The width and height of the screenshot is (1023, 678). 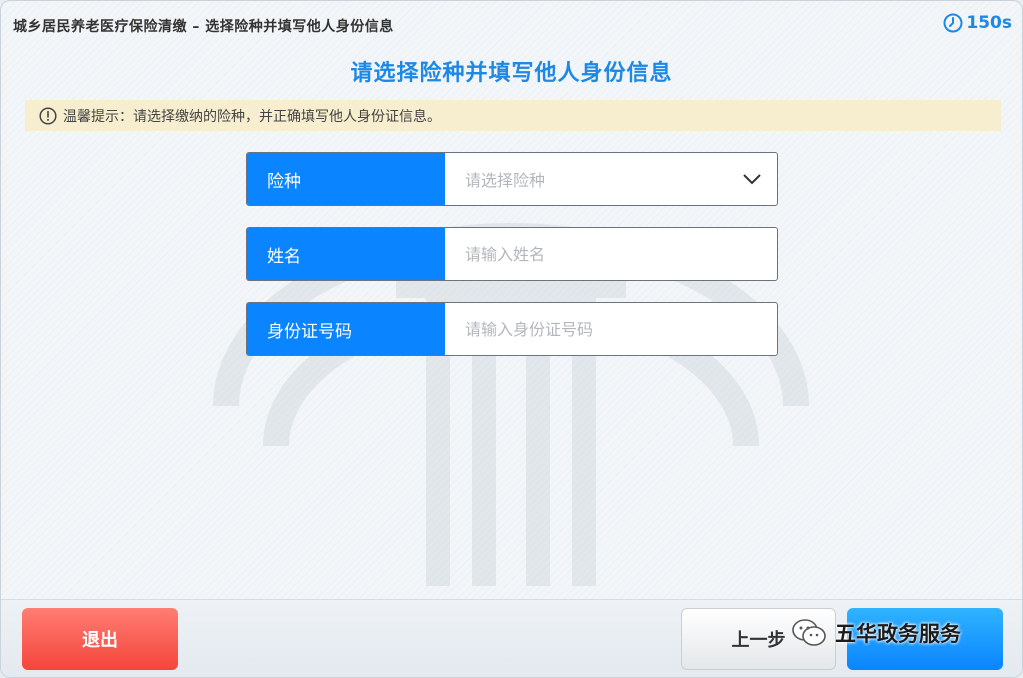 I want to click on breadcrumb: 城乡居民养老医疗保险清缴 – 选择险种并填写他人身份信息, so click(x=203, y=27).